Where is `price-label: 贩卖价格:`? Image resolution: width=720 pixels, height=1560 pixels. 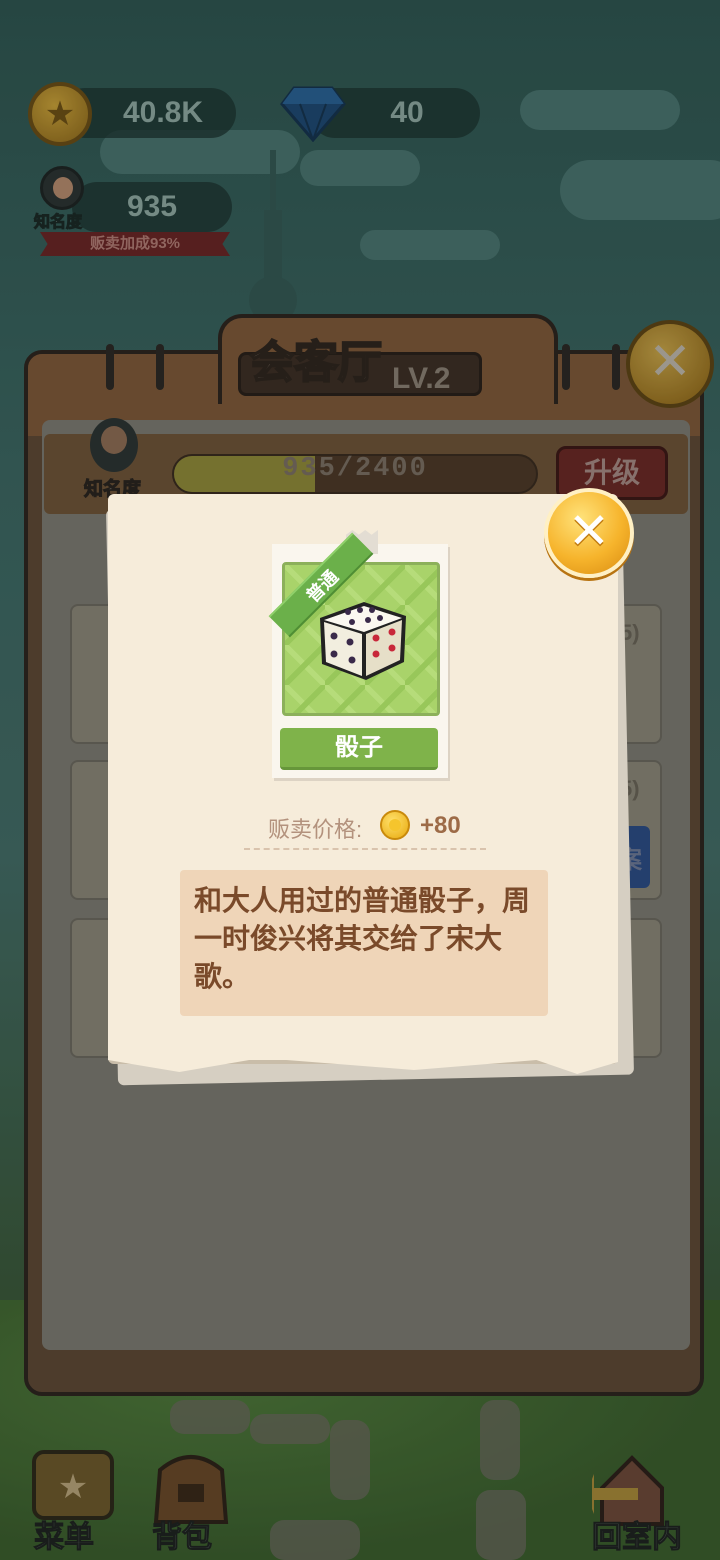 price-label: 贩卖价格: is located at coordinates (315, 829).